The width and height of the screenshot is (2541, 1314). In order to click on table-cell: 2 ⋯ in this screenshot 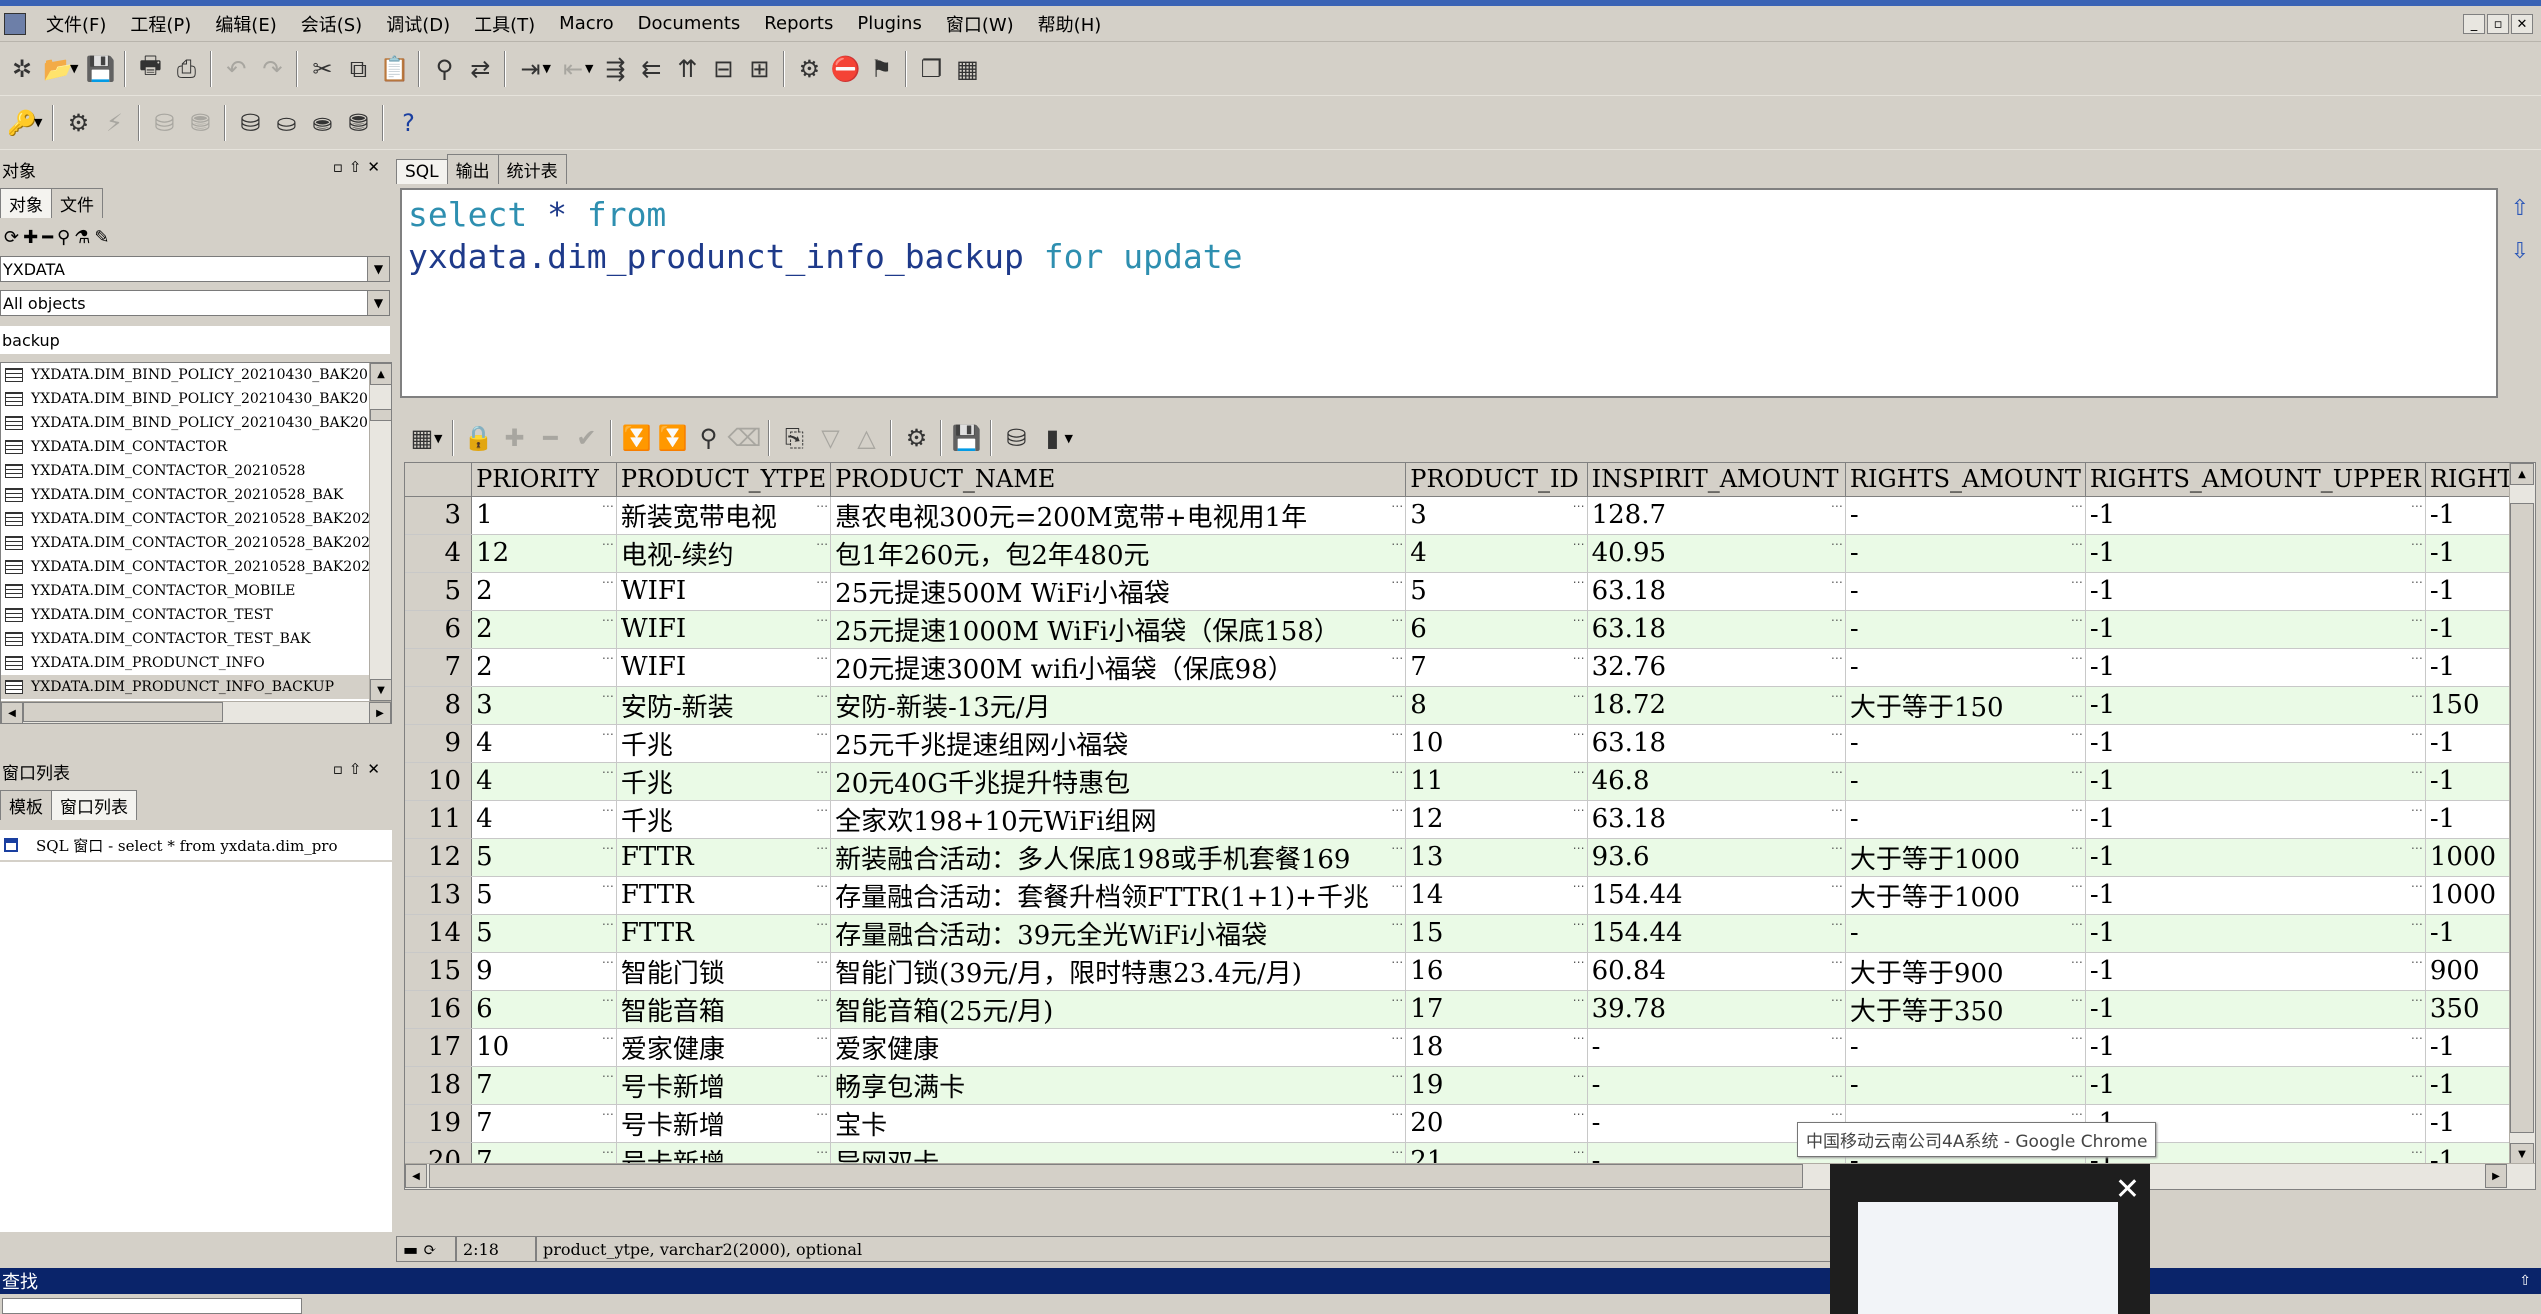, I will do `click(544, 591)`.